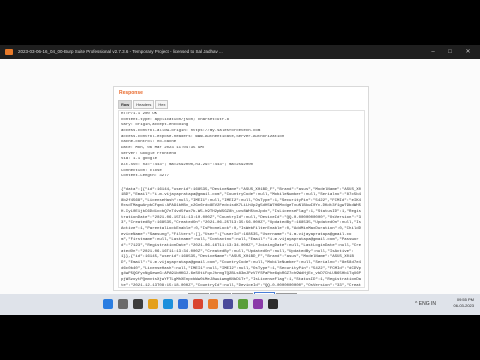 This screenshot has width=480, height=360. I want to click on dialog-title: Response, so click(131, 93).